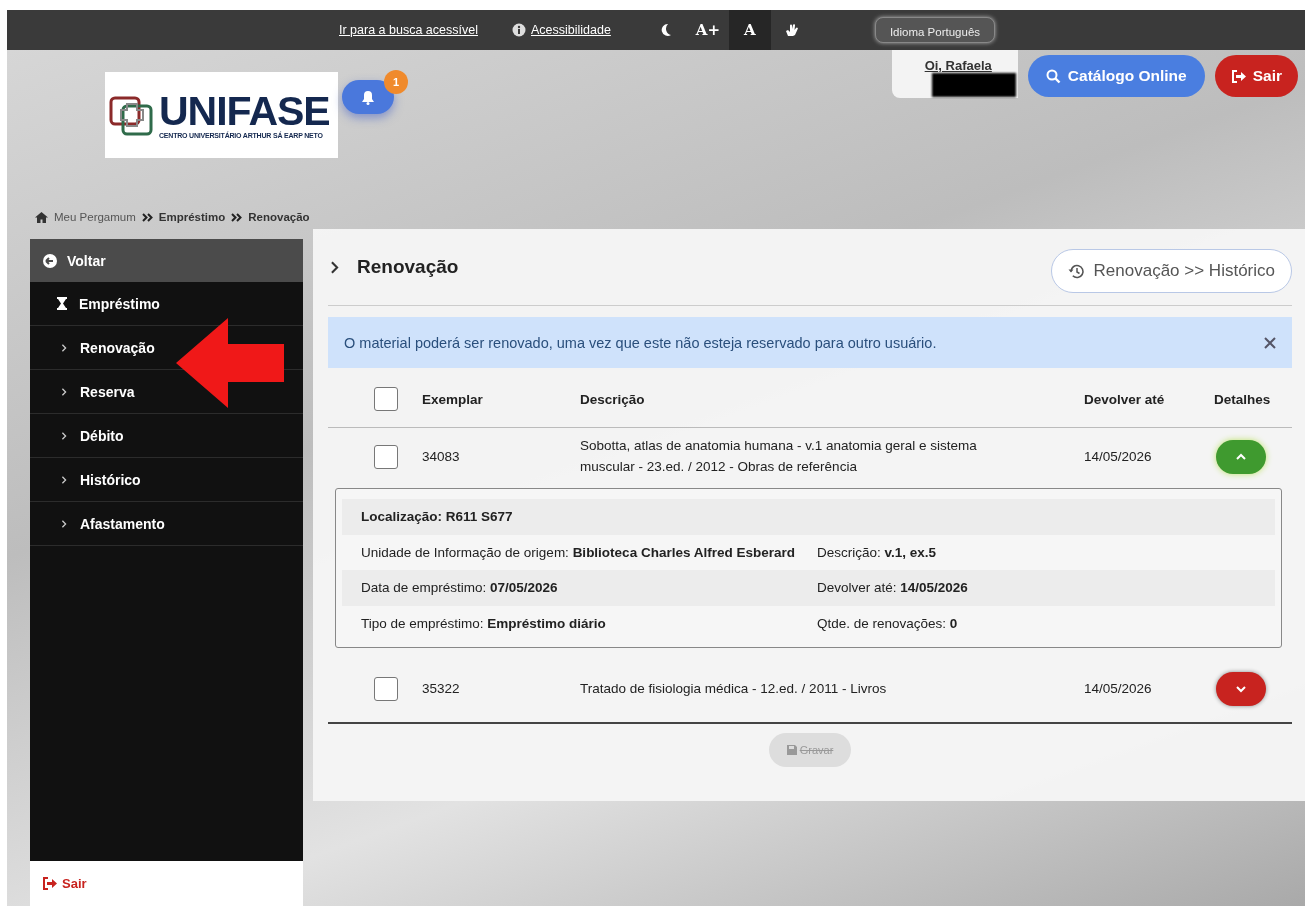 The width and height of the screenshot is (1305, 906). Describe the element at coordinates (441, 456) in the screenshot. I see `table-cell-text: 34083` at that location.